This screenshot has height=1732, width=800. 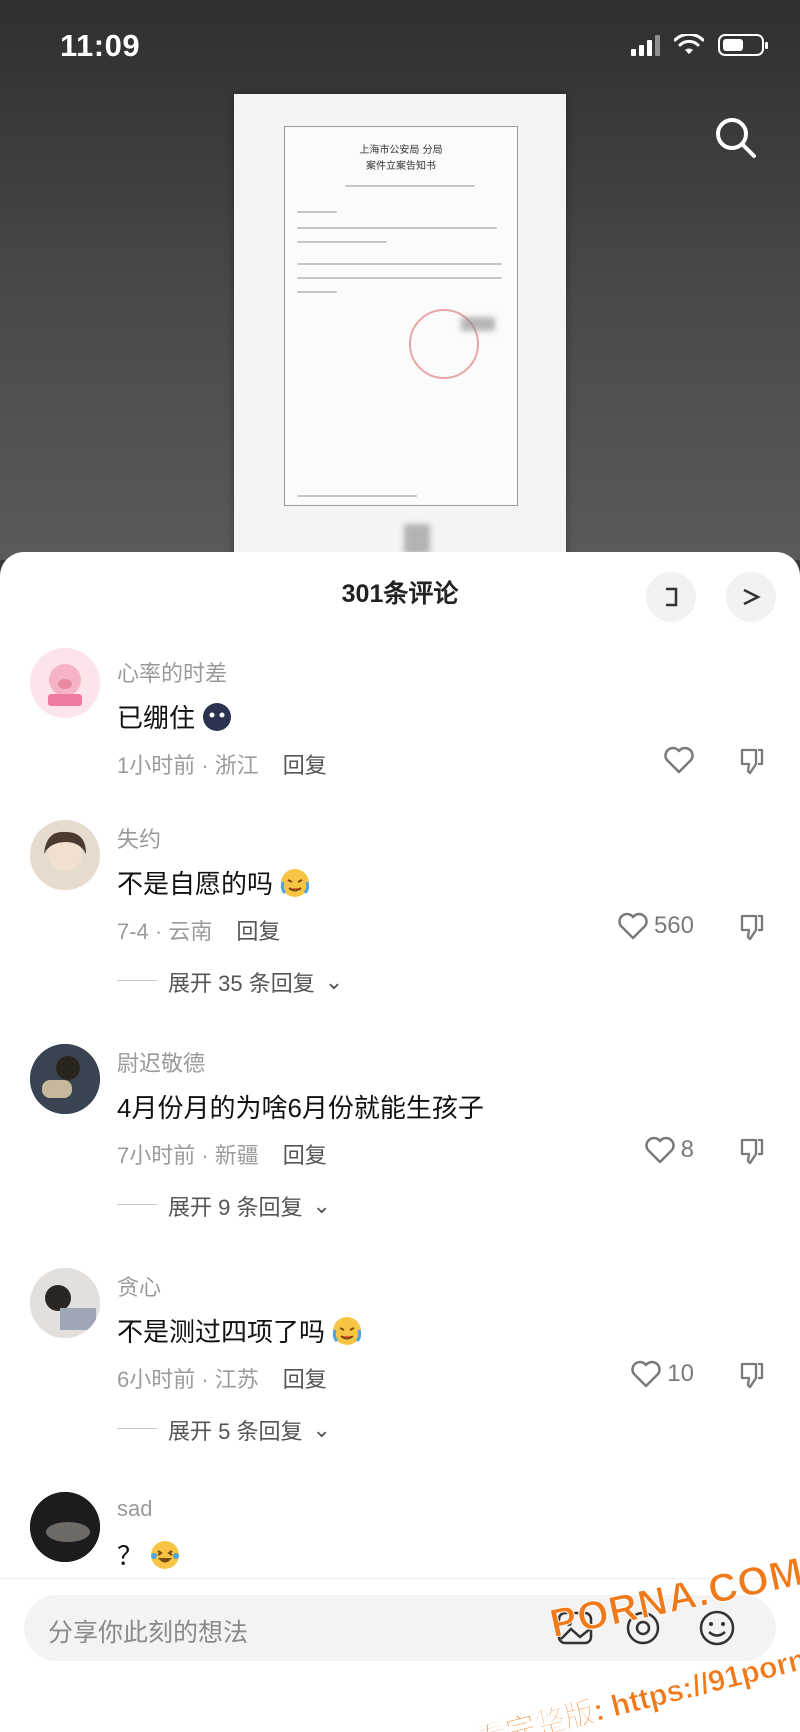 I want to click on comment-username: 失约, so click(x=139, y=838).